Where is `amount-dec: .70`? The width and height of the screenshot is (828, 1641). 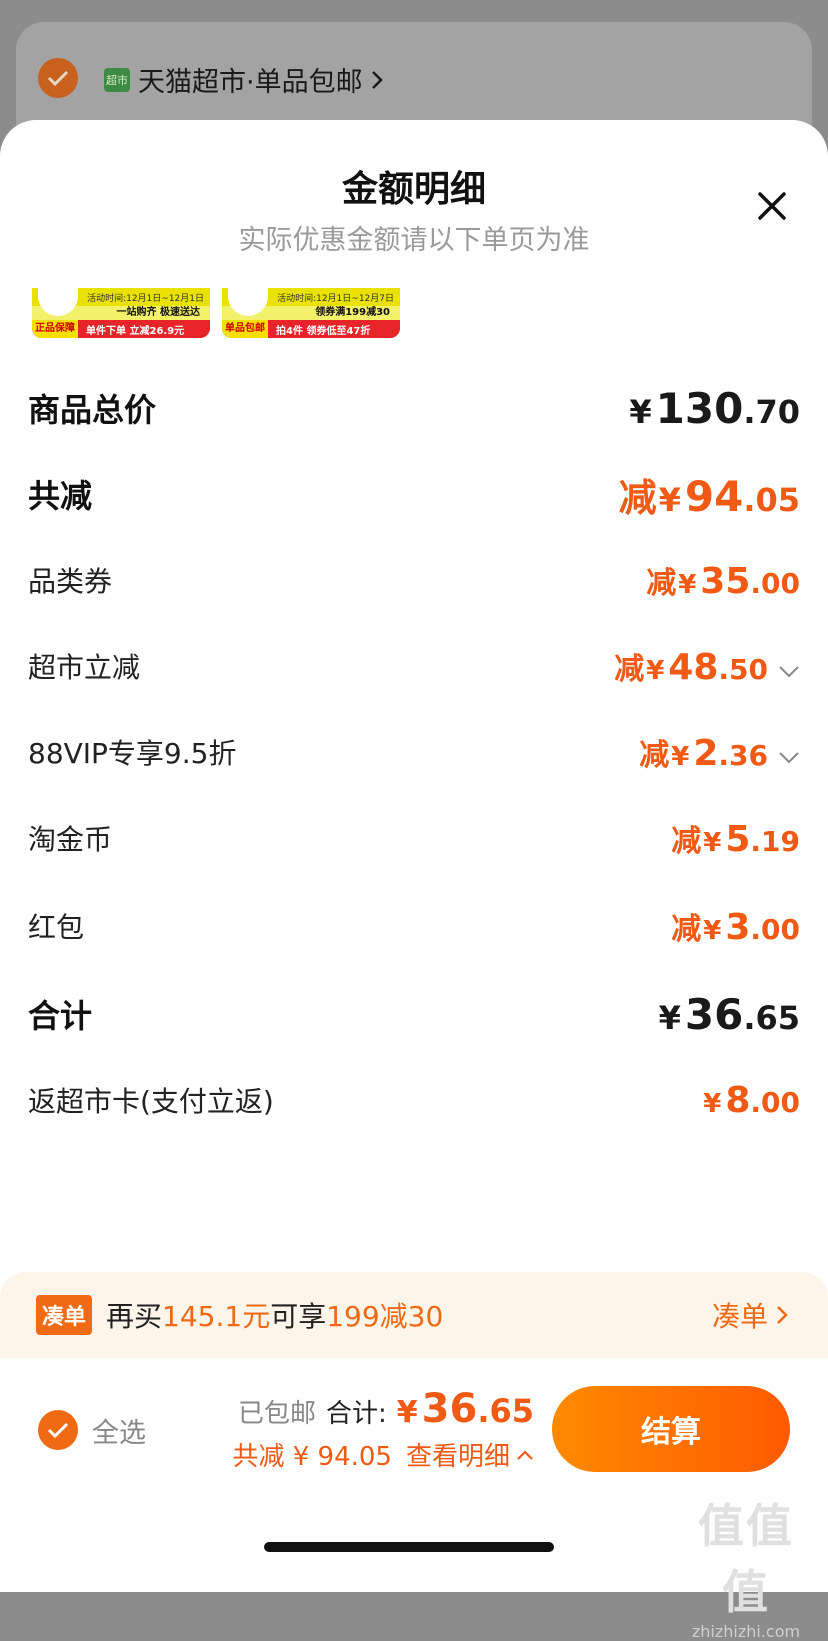
amount-dec: .70 is located at coordinates (771, 411).